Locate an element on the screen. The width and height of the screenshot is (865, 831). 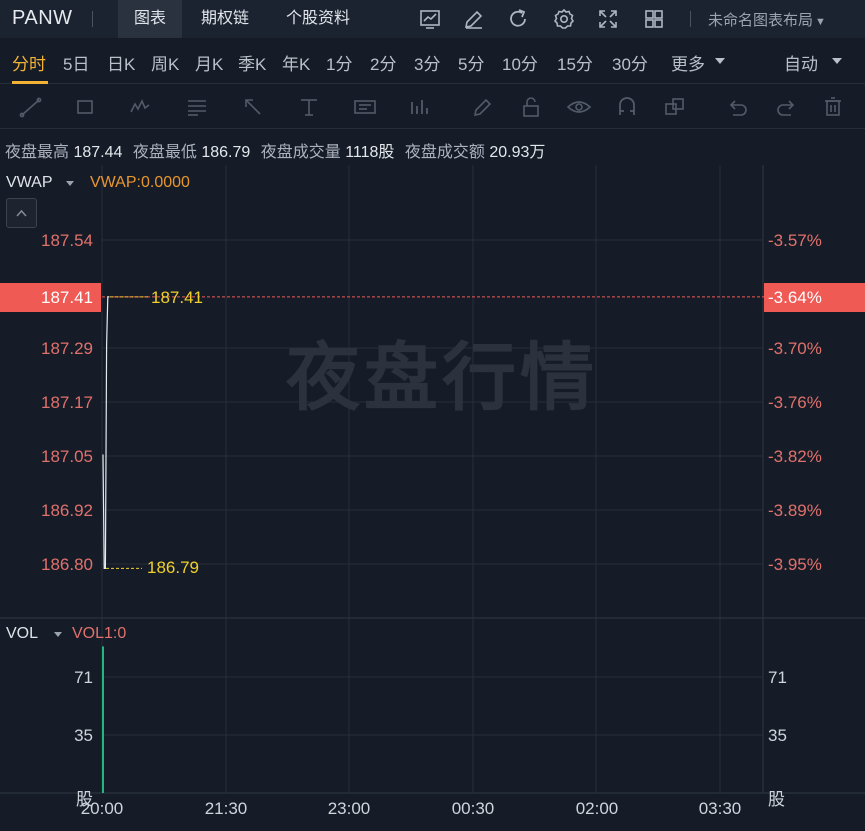
pen-icon is located at coordinates (483, 107).